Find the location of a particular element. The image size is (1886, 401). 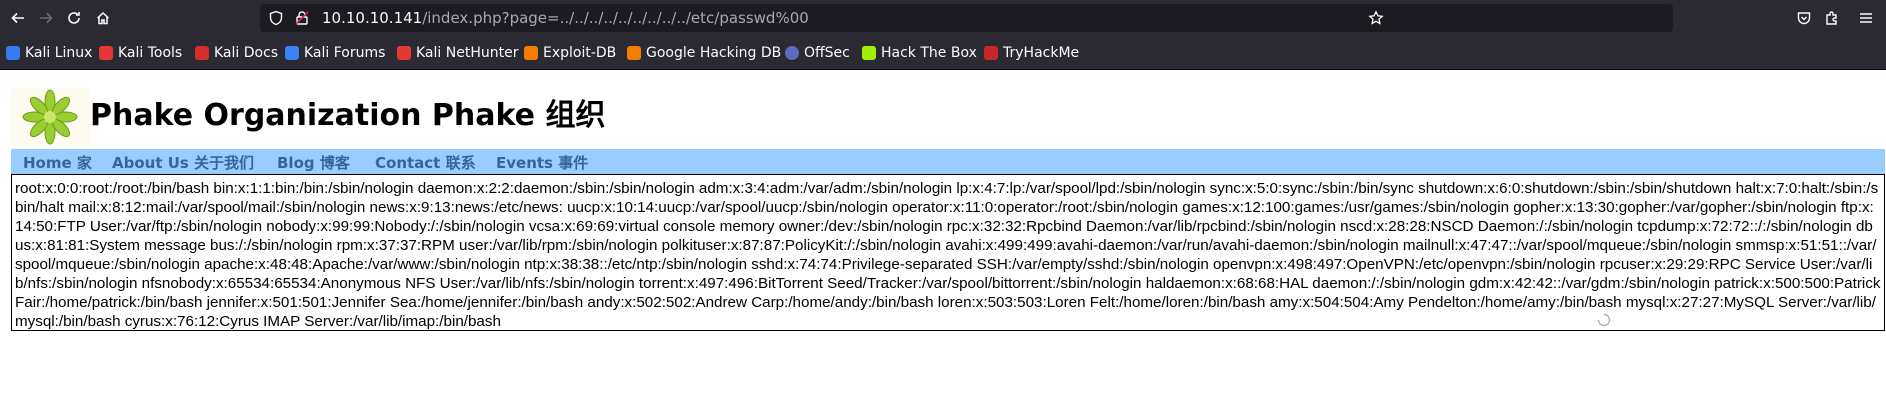

bookmark-exploit-db: Exploit-DB is located at coordinates (570, 53).